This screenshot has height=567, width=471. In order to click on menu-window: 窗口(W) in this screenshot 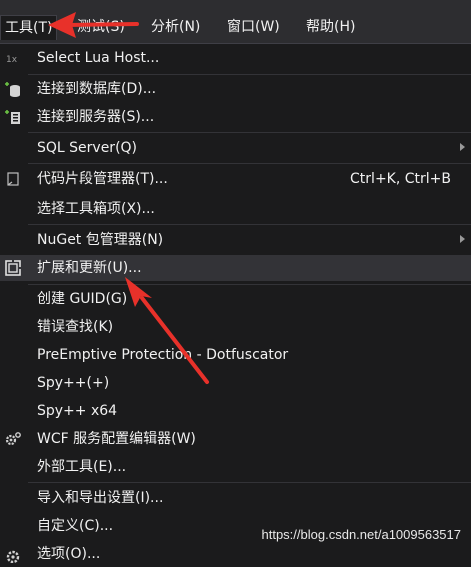, I will do `click(253, 27)`.